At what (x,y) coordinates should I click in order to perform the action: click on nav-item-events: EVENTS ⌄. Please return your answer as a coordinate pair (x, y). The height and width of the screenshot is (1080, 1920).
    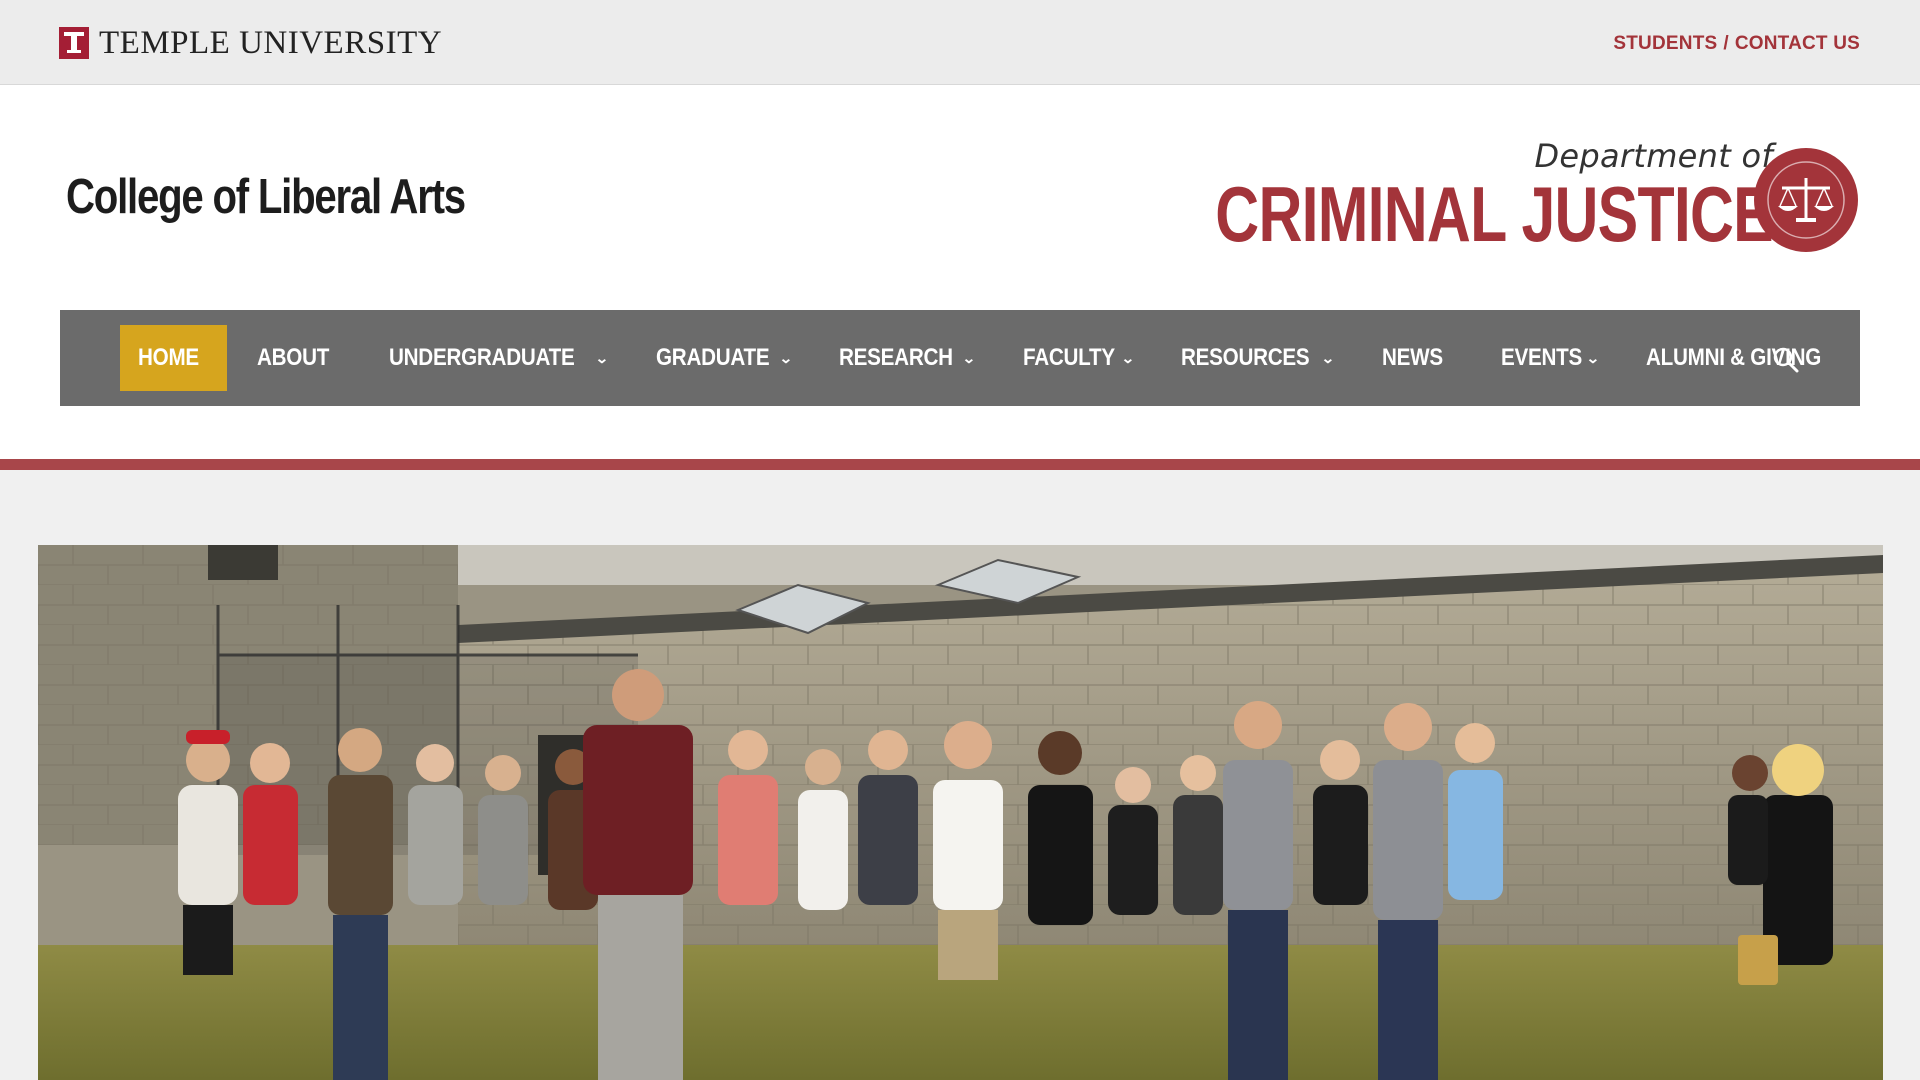
    Looking at the image, I should click on (1550, 358).